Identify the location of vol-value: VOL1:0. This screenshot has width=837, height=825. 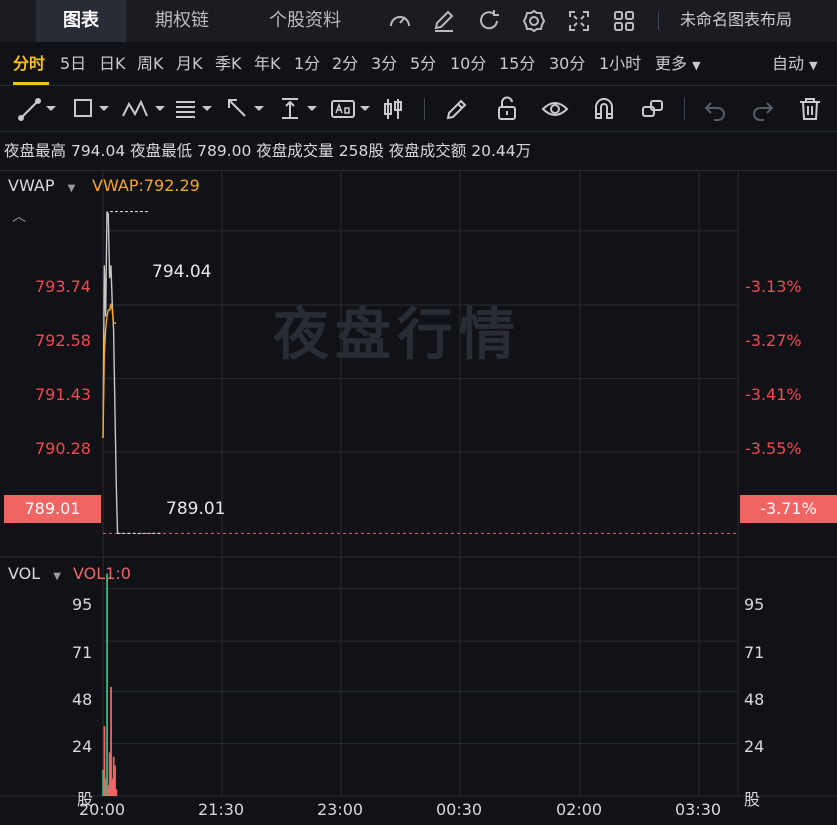
(102, 573).